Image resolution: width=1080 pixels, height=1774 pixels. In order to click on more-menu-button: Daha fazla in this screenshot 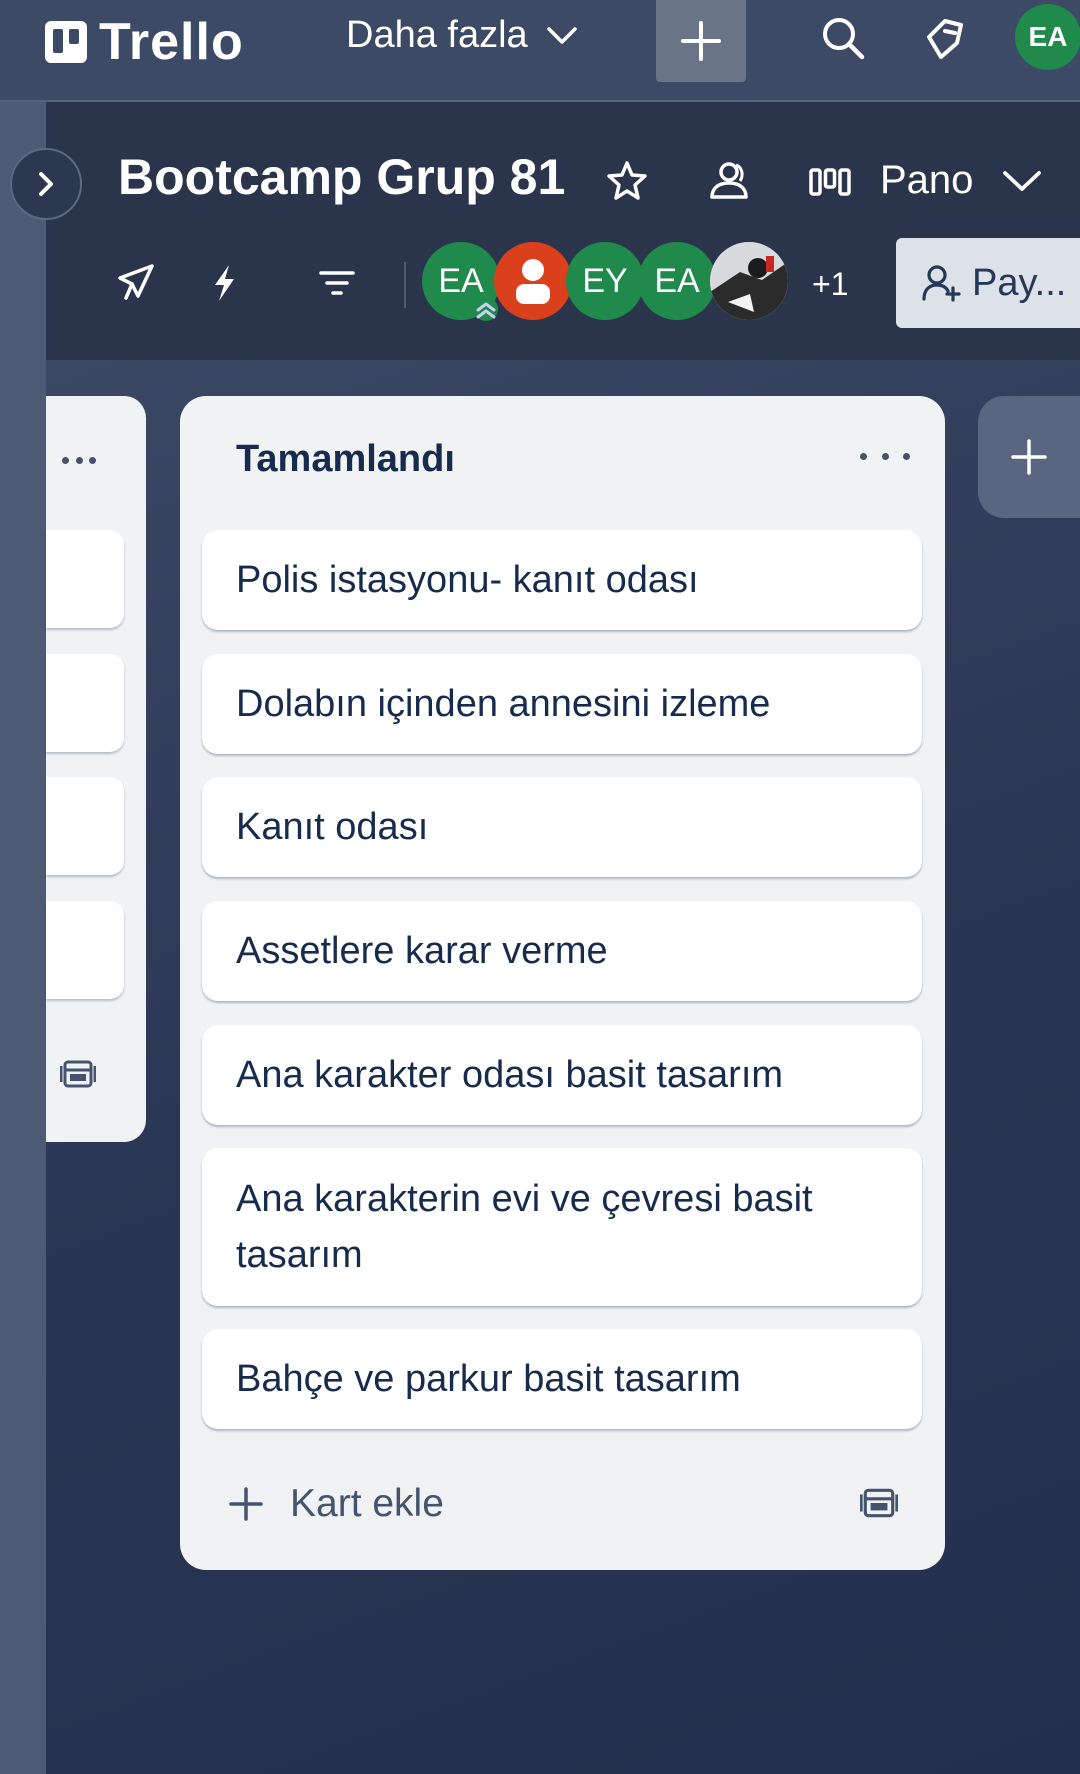, I will do `click(462, 35)`.